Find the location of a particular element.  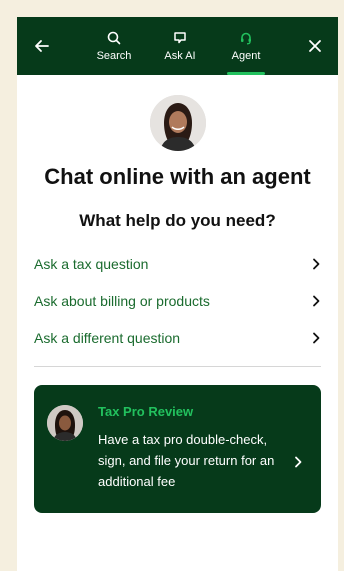

tab-ask-ai-label: Ask AI is located at coordinates (180, 56).